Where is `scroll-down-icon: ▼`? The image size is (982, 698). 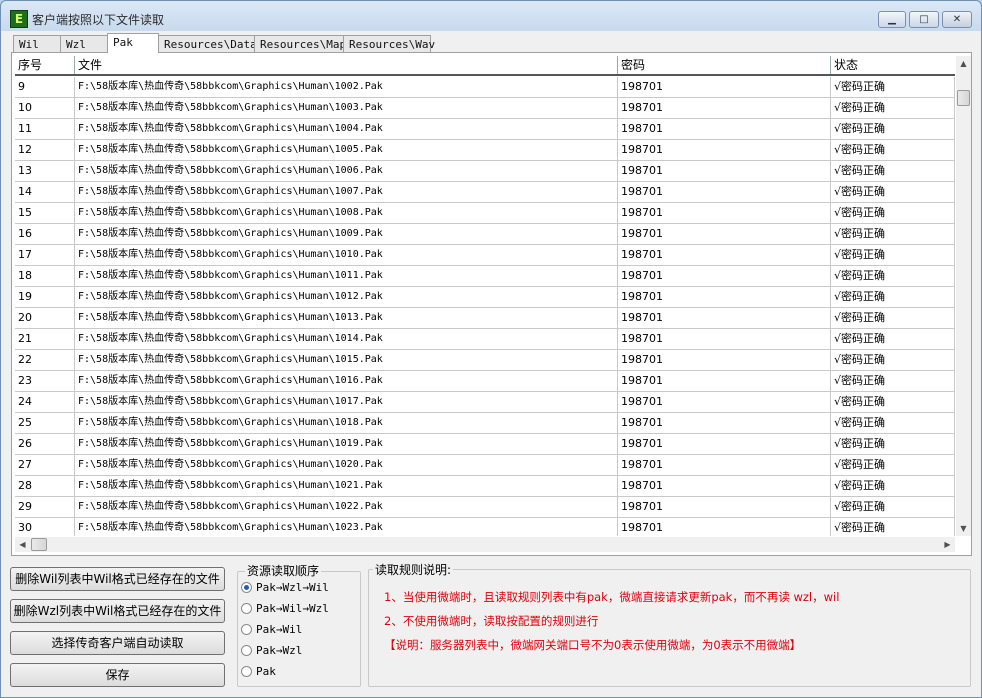
scroll-down-icon: ▼ is located at coordinates (963, 528).